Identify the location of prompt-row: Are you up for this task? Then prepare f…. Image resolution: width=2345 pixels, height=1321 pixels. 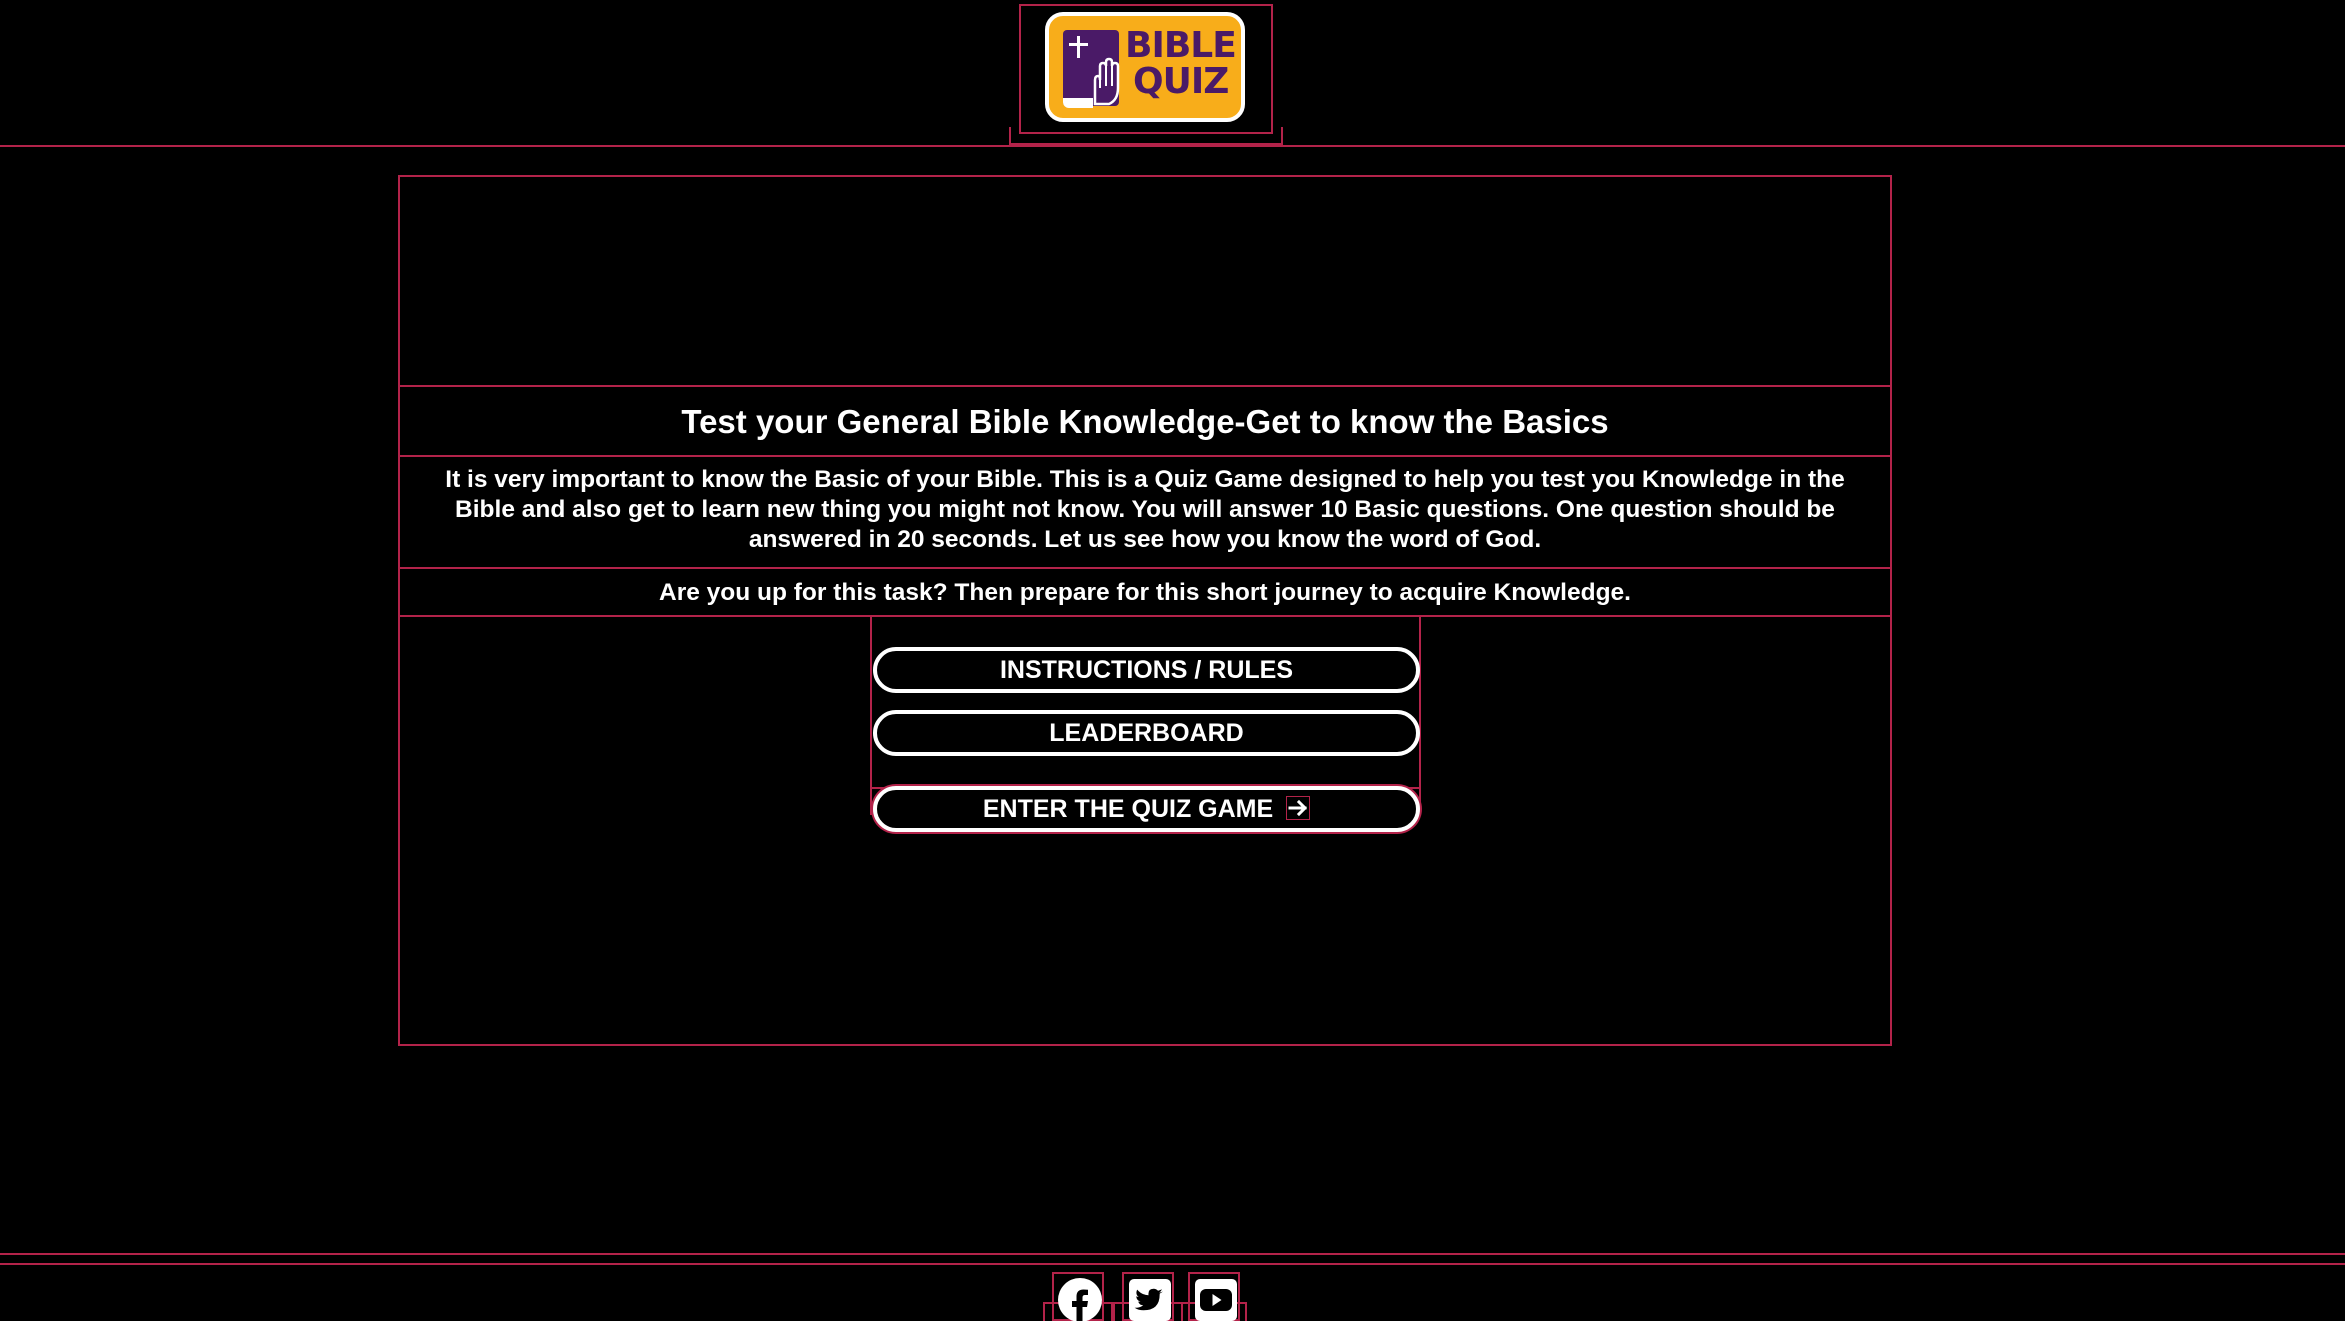
(1145, 592).